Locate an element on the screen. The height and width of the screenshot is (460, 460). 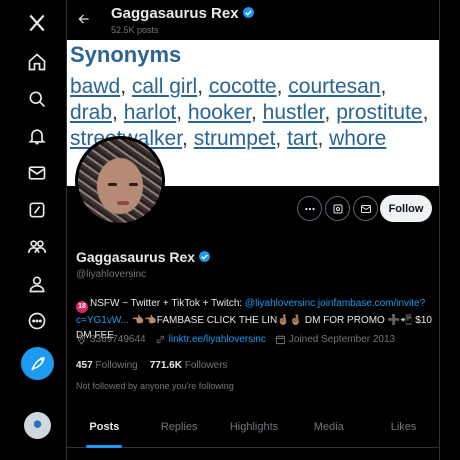
banner-word: strumpet is located at coordinates (234, 138).